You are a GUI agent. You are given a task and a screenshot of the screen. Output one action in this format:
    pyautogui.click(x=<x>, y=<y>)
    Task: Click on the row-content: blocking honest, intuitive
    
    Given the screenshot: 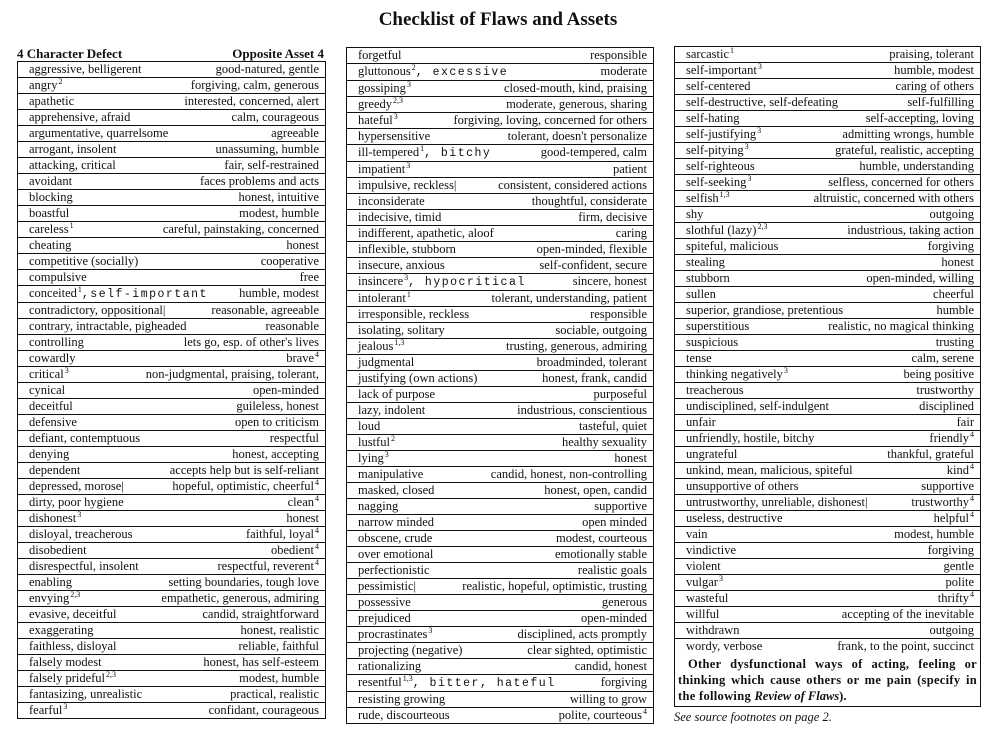 What is the action you would take?
    pyautogui.click(x=174, y=197)
    